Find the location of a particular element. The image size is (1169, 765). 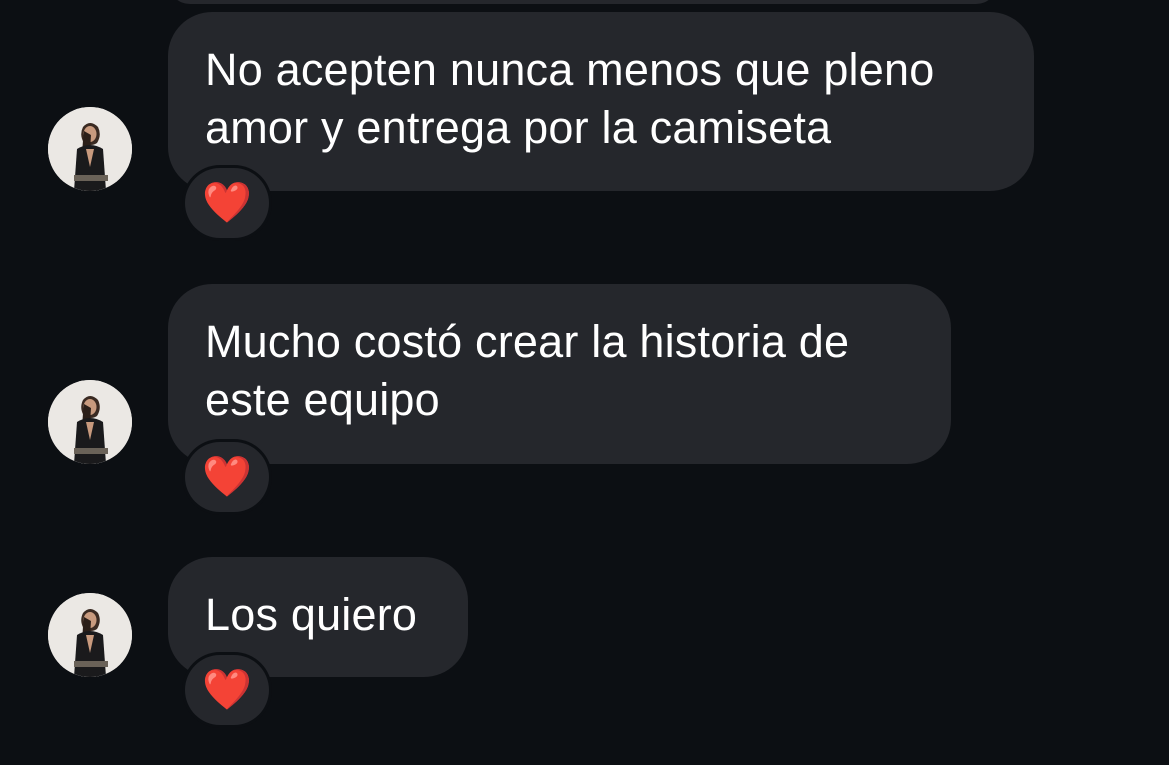

message-text-line: Los quiero is located at coordinates (311, 614).